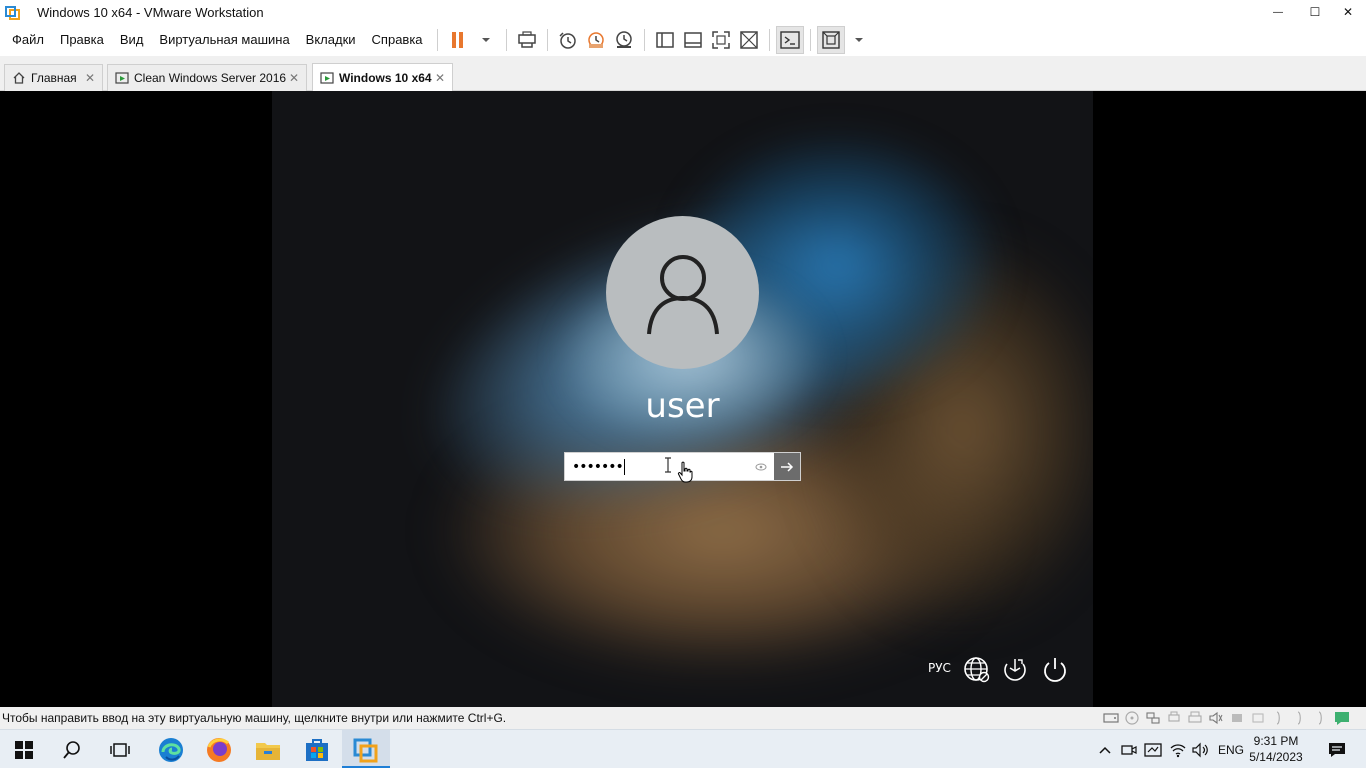 This screenshot has height=768, width=1366. Describe the element at coordinates (1231, 749) in the screenshot. I see `input-language-indicator: ENG` at that location.